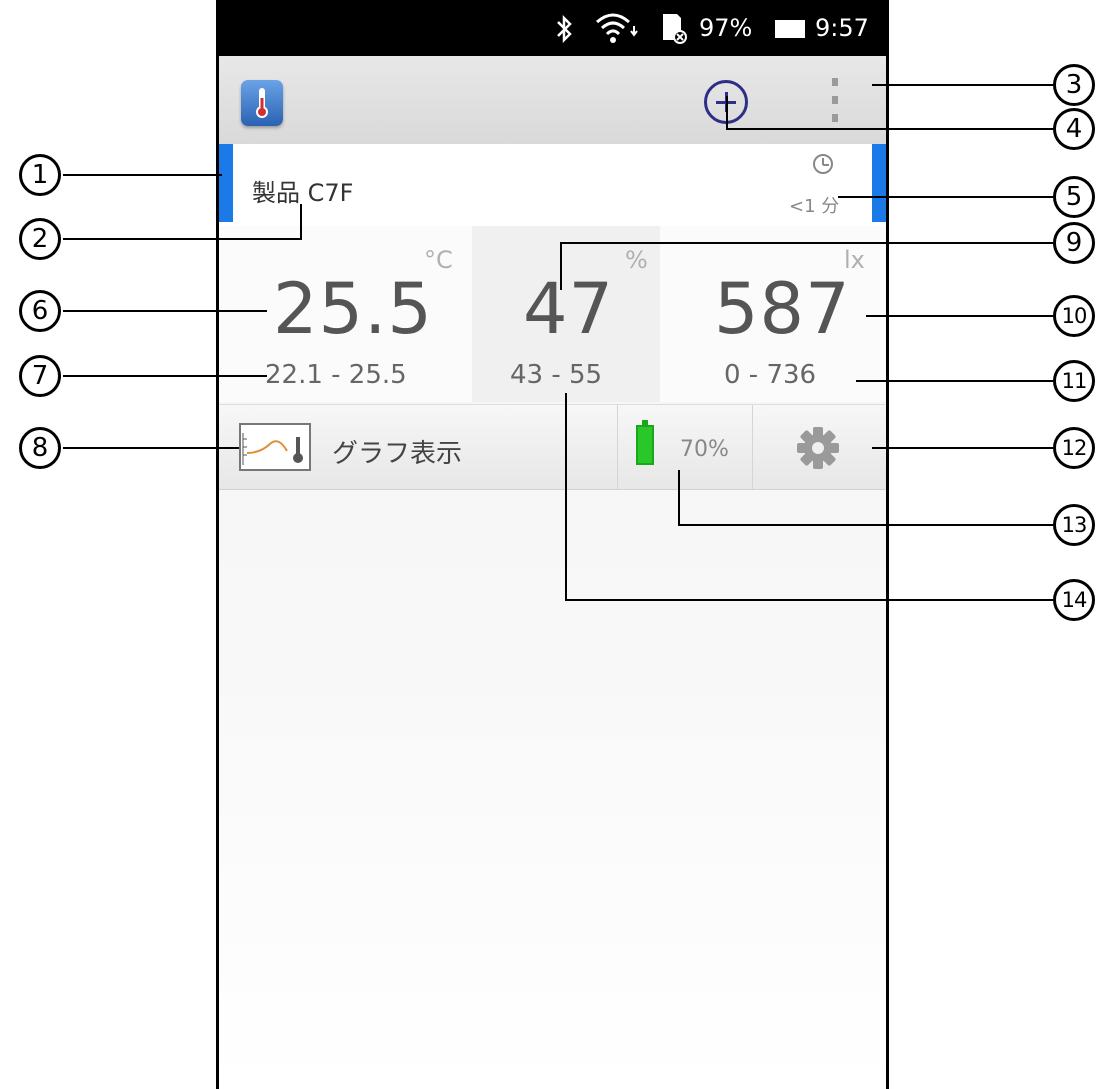 Image resolution: width=1103 pixels, height=1089 pixels. I want to click on temperature-value: 25.5, so click(353, 309).